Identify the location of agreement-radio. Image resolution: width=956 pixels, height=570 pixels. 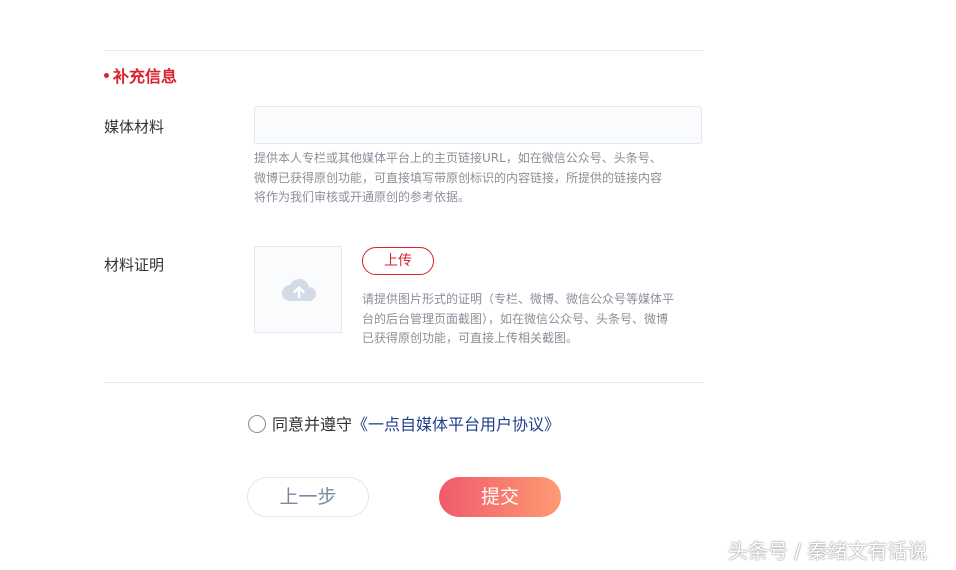
(257, 424).